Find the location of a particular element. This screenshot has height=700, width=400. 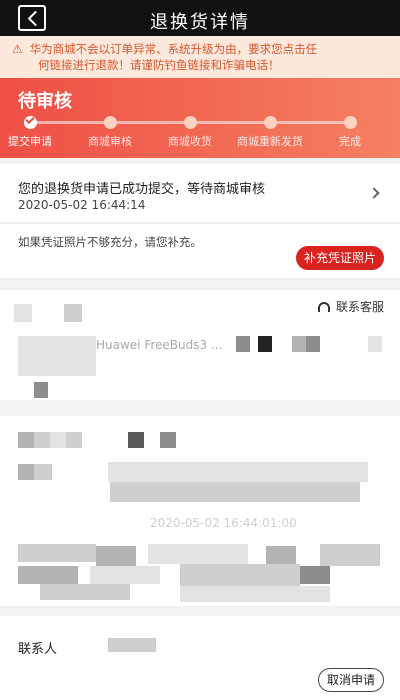

contact-person-label: 联系人 is located at coordinates (38, 649).